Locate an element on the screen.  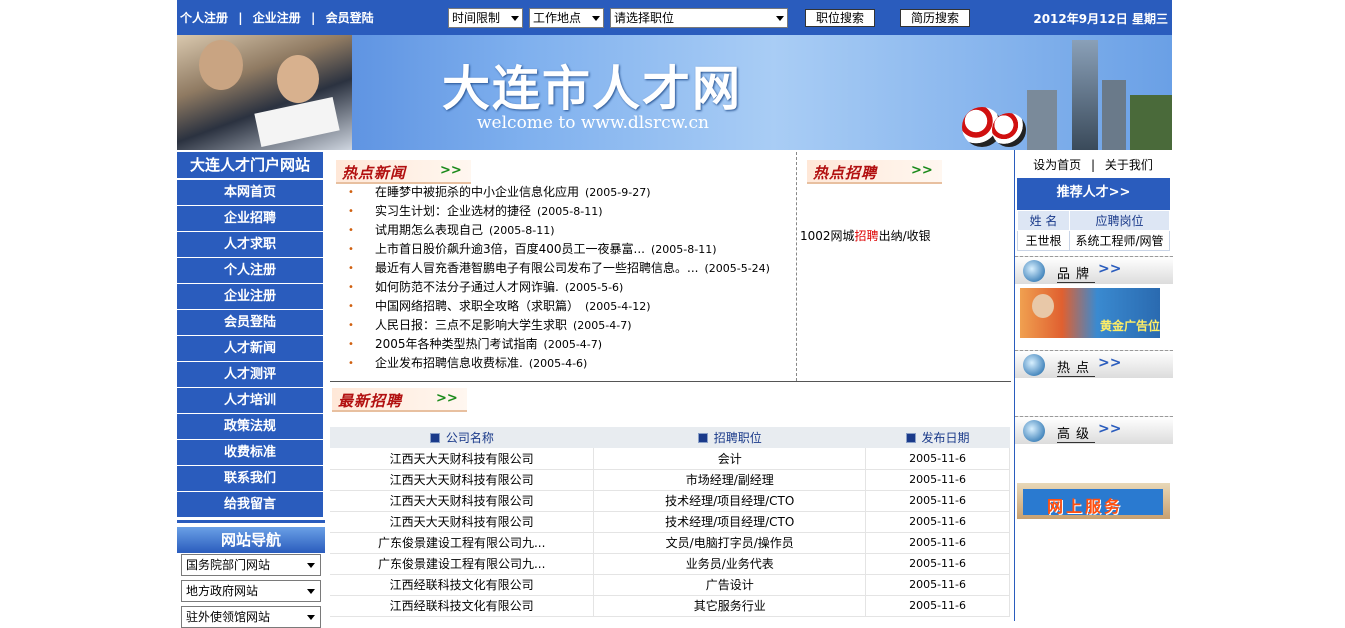
menu-item-home: 本网首页 is located at coordinates (250, 193).